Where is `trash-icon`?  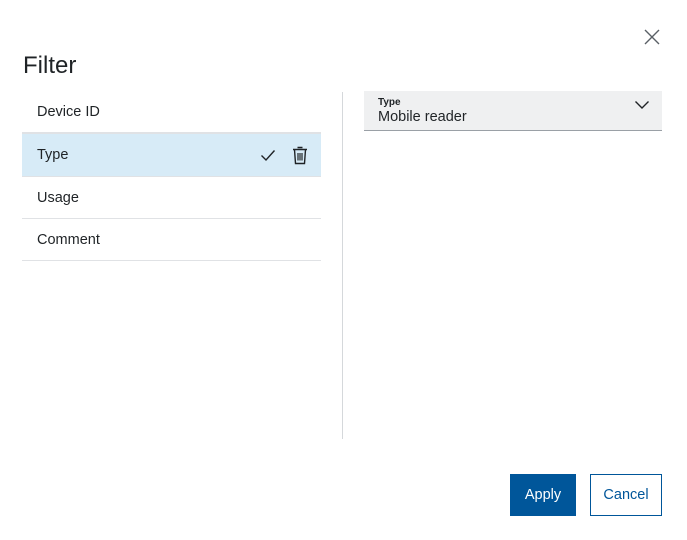 trash-icon is located at coordinates (300, 155).